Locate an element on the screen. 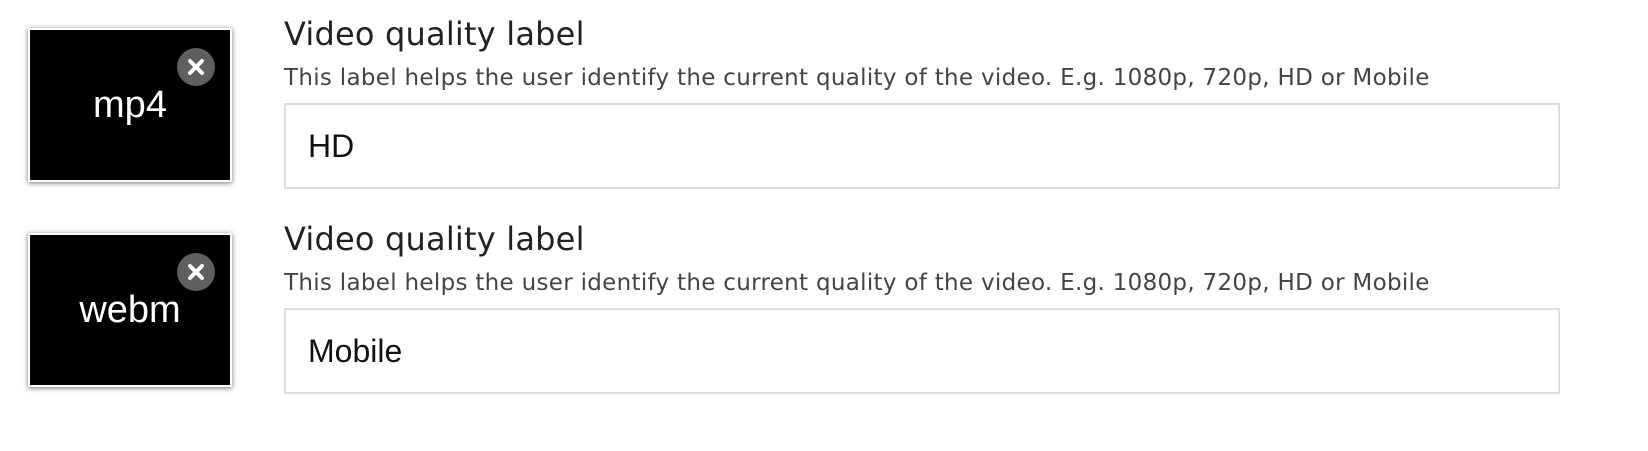  file-type-label: mp4 is located at coordinates (130, 105).